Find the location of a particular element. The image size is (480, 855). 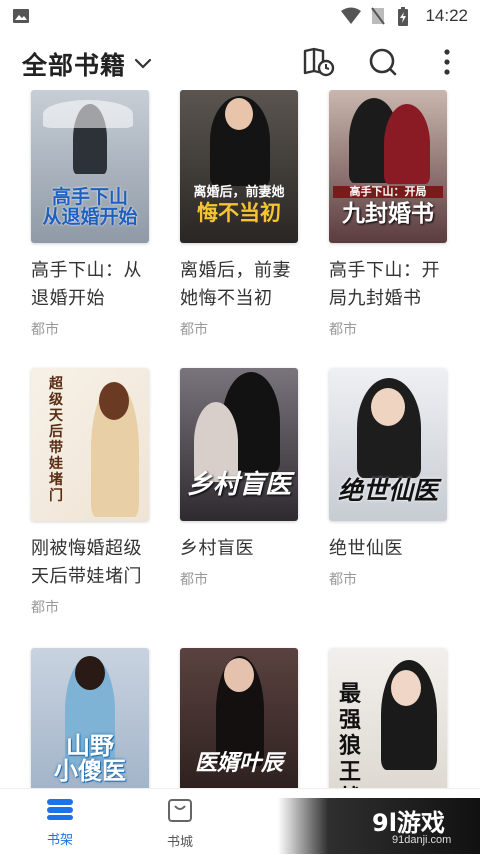

book-item: 超级天后带娃堵门 刚被悔婚超级天后带娃堵门 都市 is located at coordinates (90, 492).